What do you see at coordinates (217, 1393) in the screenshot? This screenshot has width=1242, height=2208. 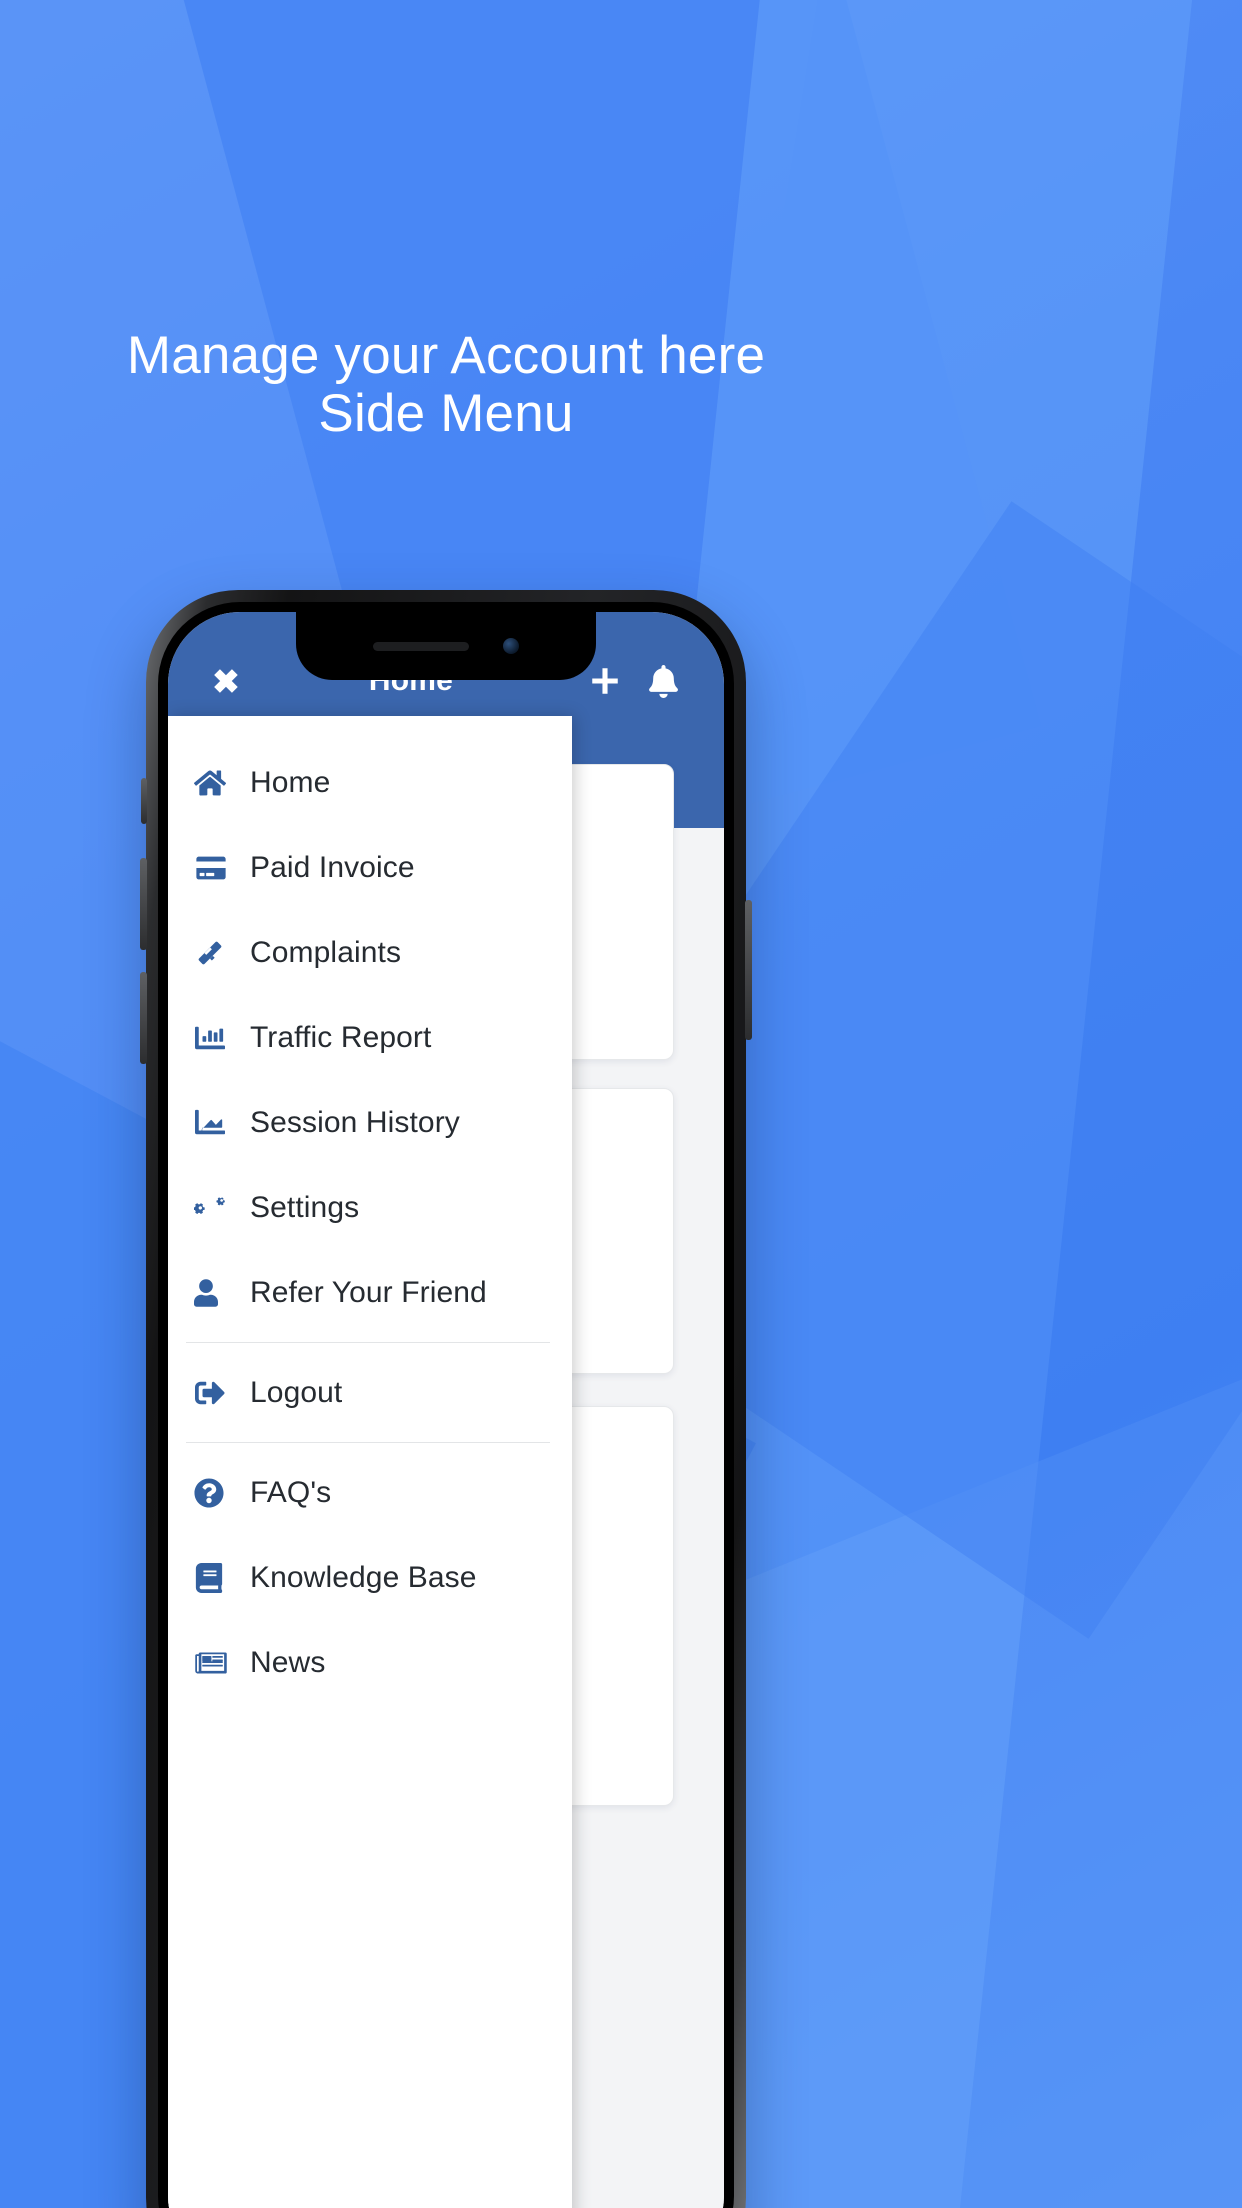 I see `sign-out-icon` at bounding box center [217, 1393].